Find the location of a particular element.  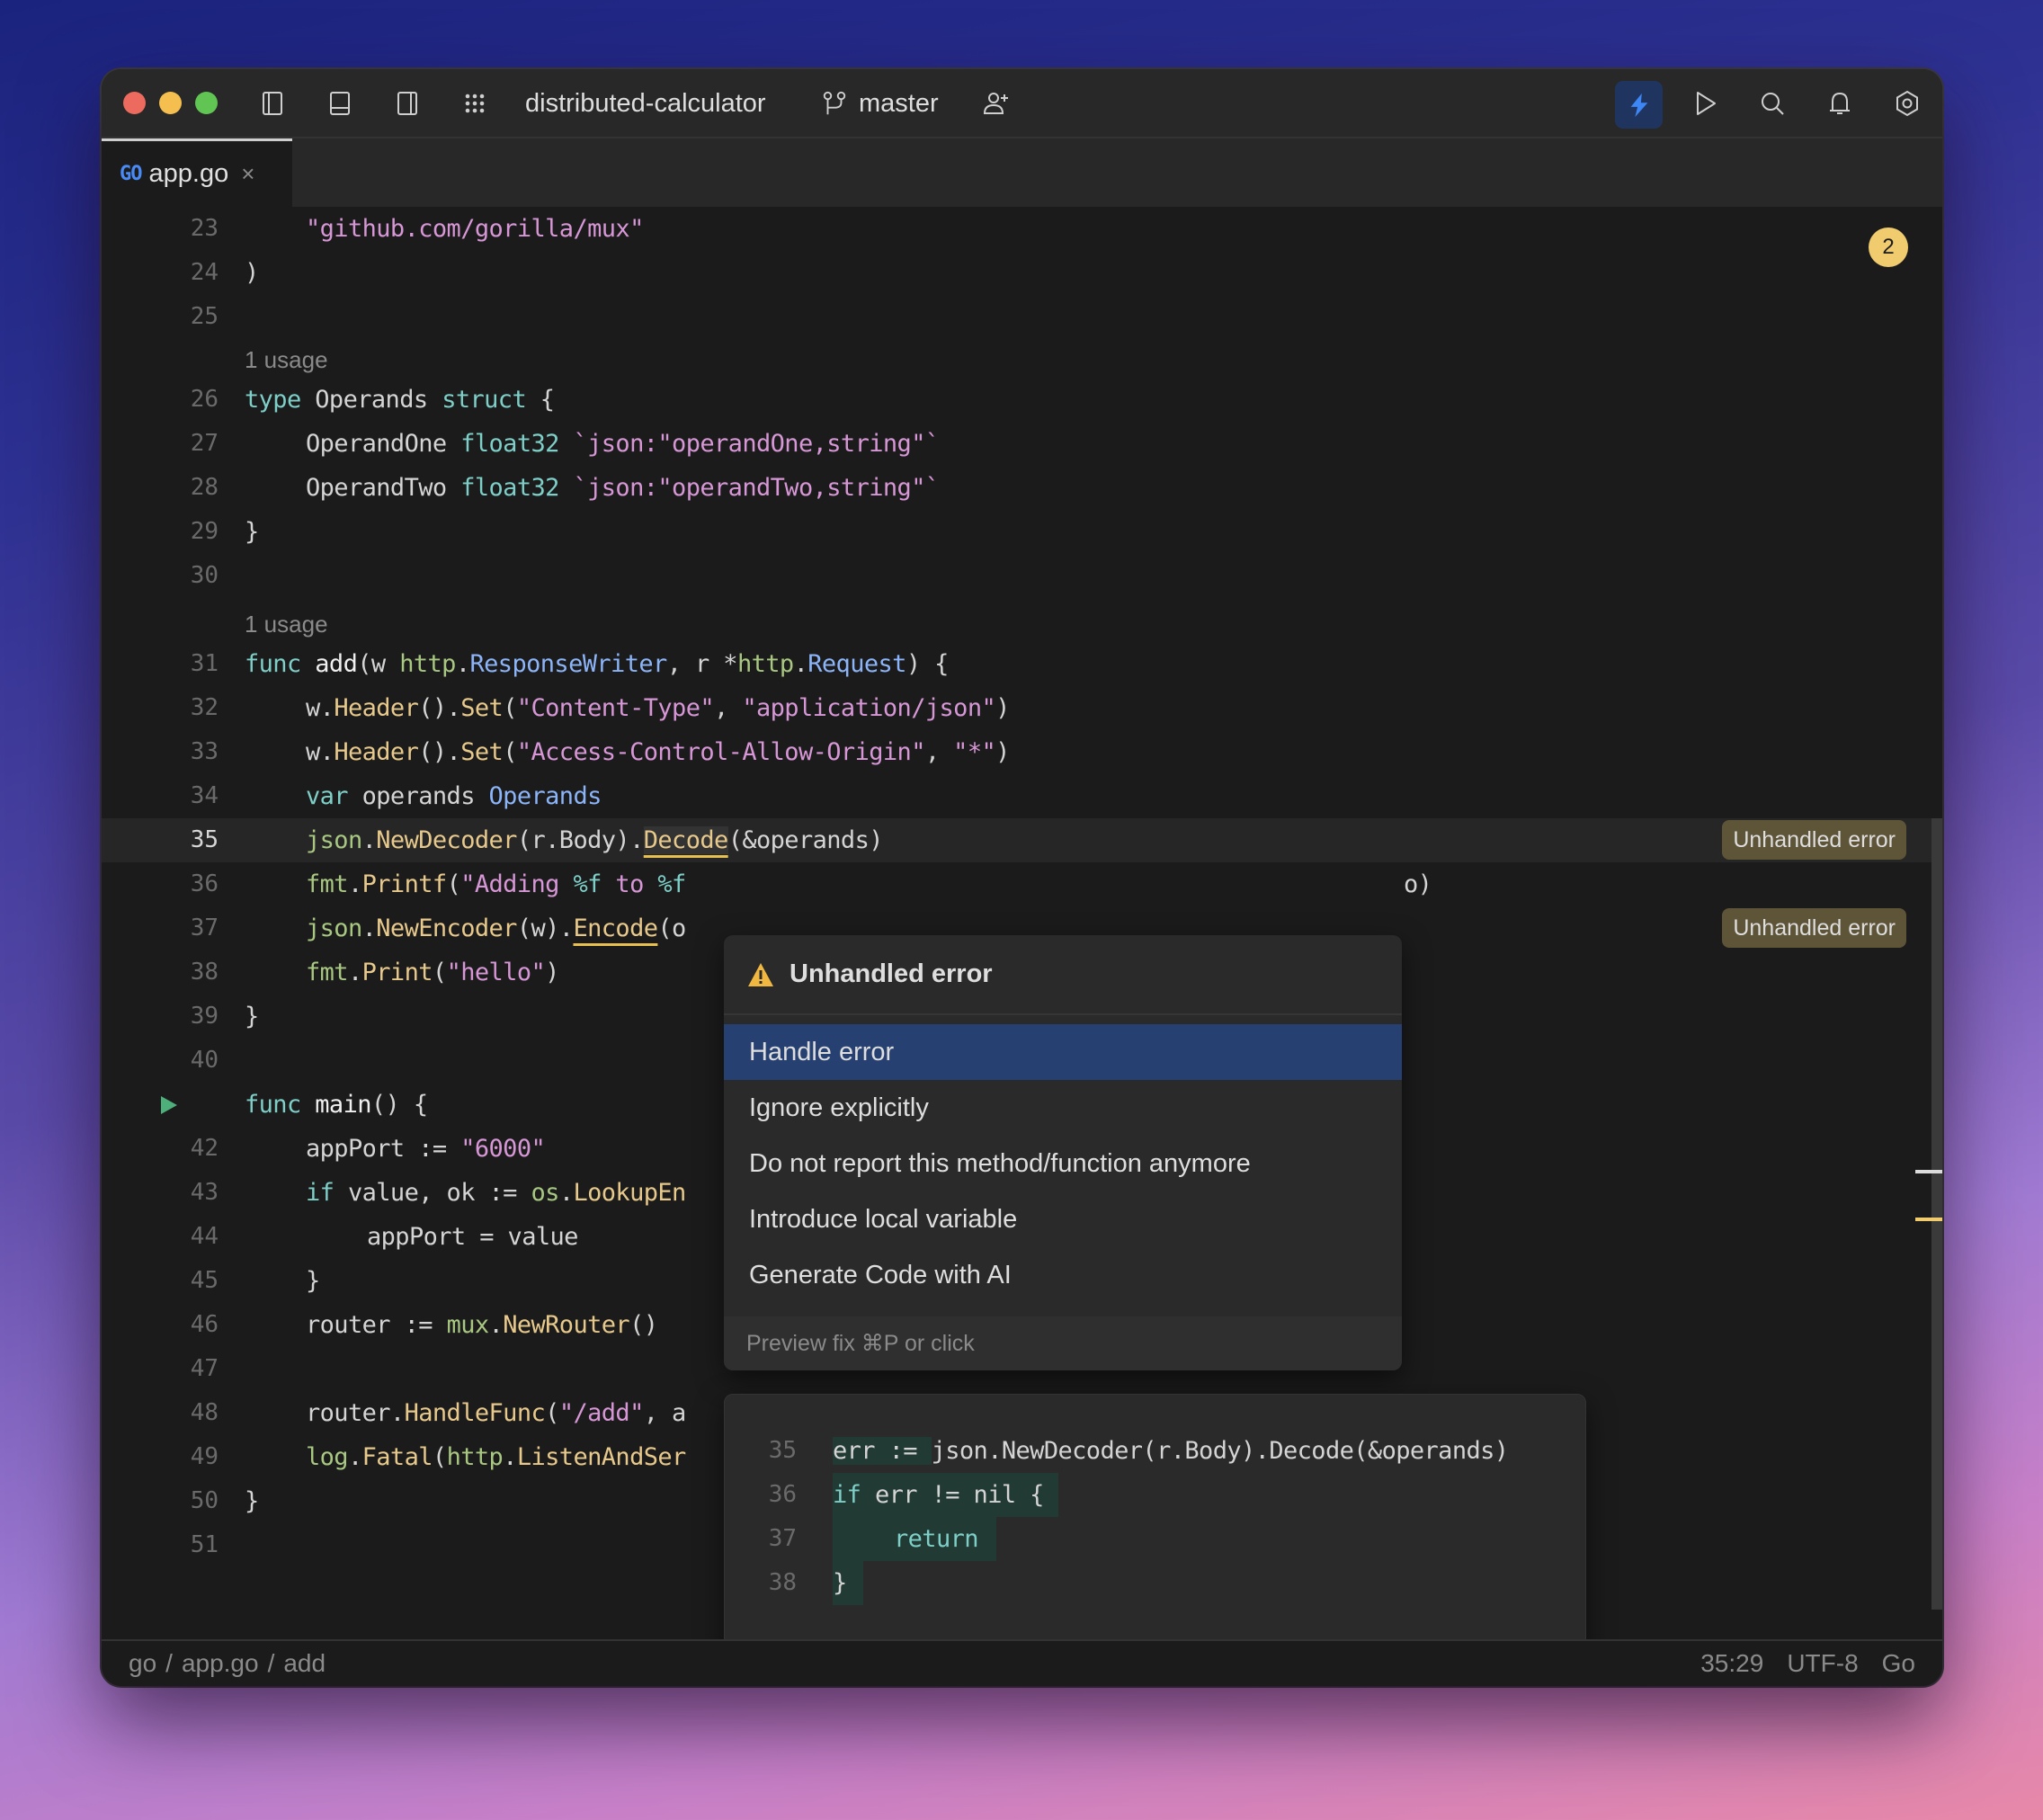

cursor-position: 35:29 is located at coordinates (1731, 1664).